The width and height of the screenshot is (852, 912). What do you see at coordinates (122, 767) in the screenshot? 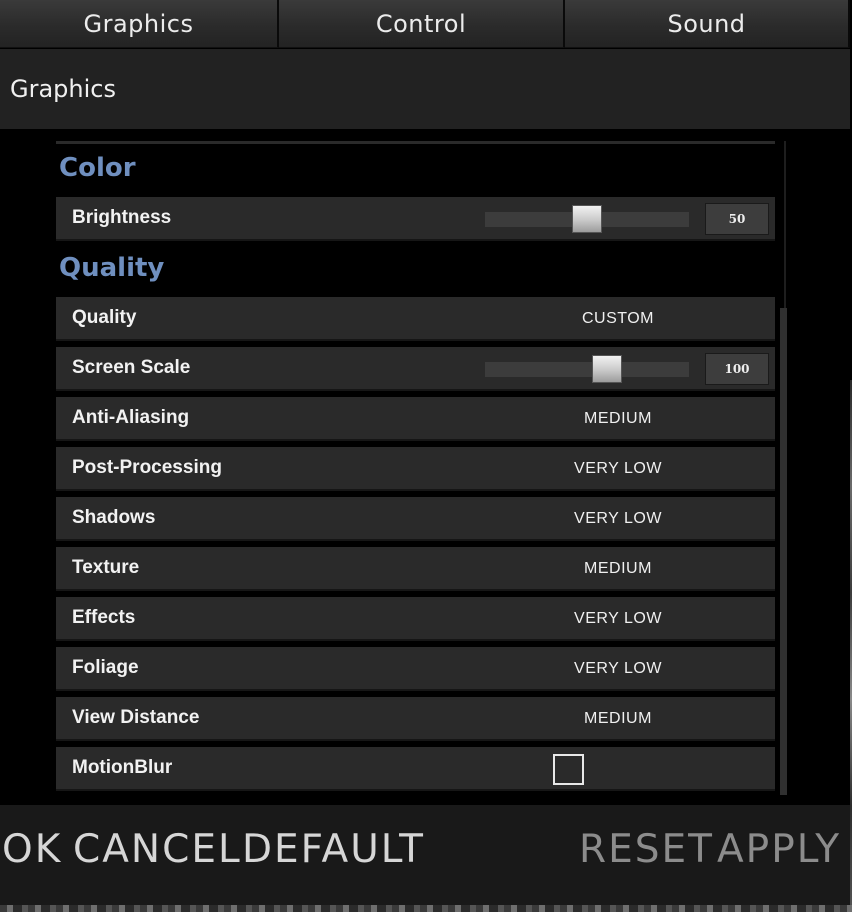
I see `setting-label: MotionBlur` at bounding box center [122, 767].